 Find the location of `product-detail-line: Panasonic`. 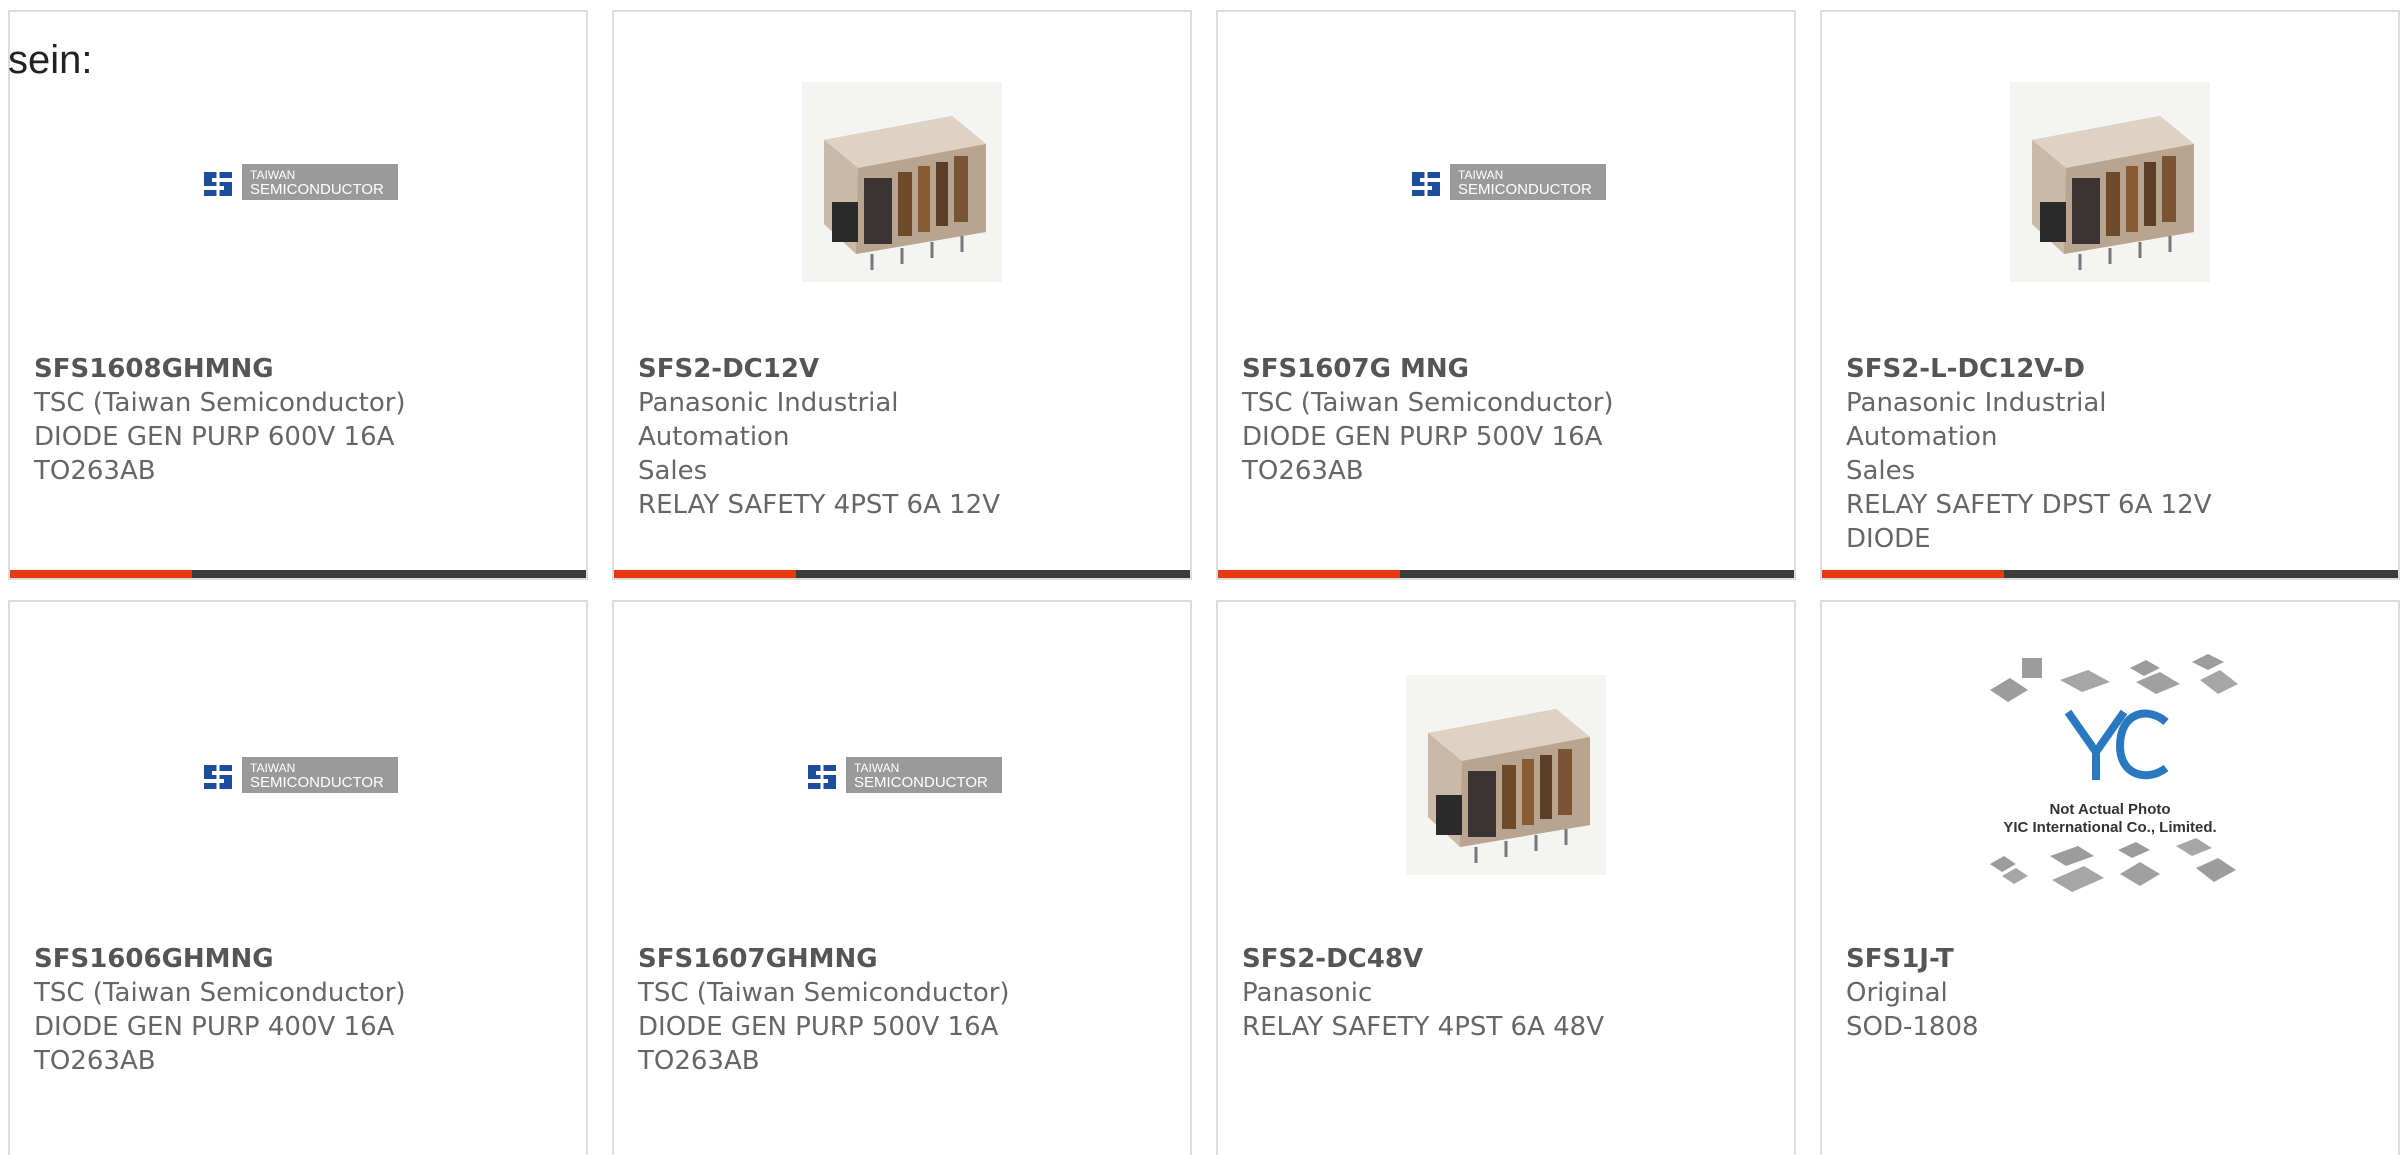

product-detail-line: Panasonic is located at coordinates (1307, 993).